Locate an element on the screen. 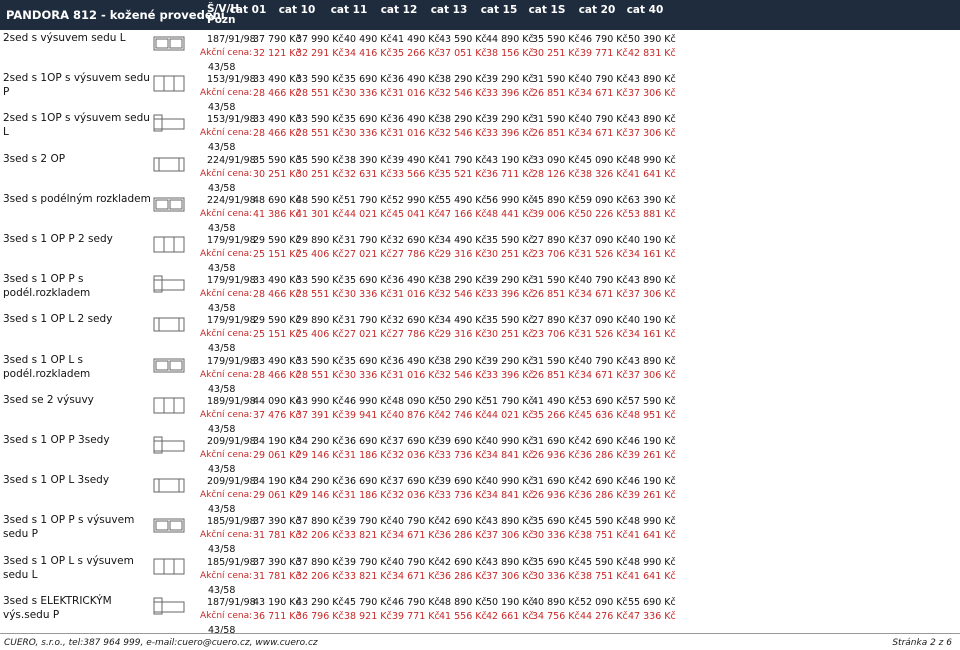  action-price-cell: 29 146 Kč is located at coordinates (320, 496).